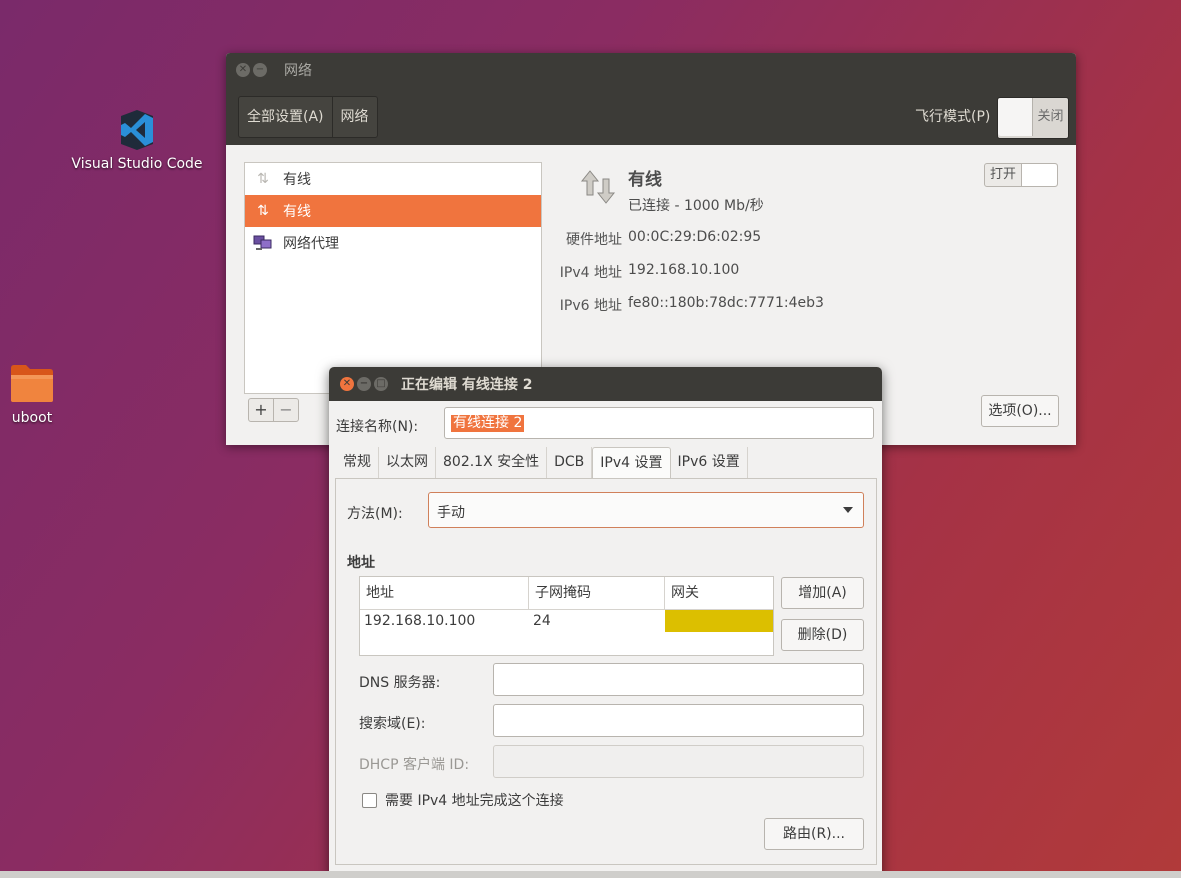 This screenshot has width=1181, height=878. I want to click on uboot-label: uboot, so click(32, 418).